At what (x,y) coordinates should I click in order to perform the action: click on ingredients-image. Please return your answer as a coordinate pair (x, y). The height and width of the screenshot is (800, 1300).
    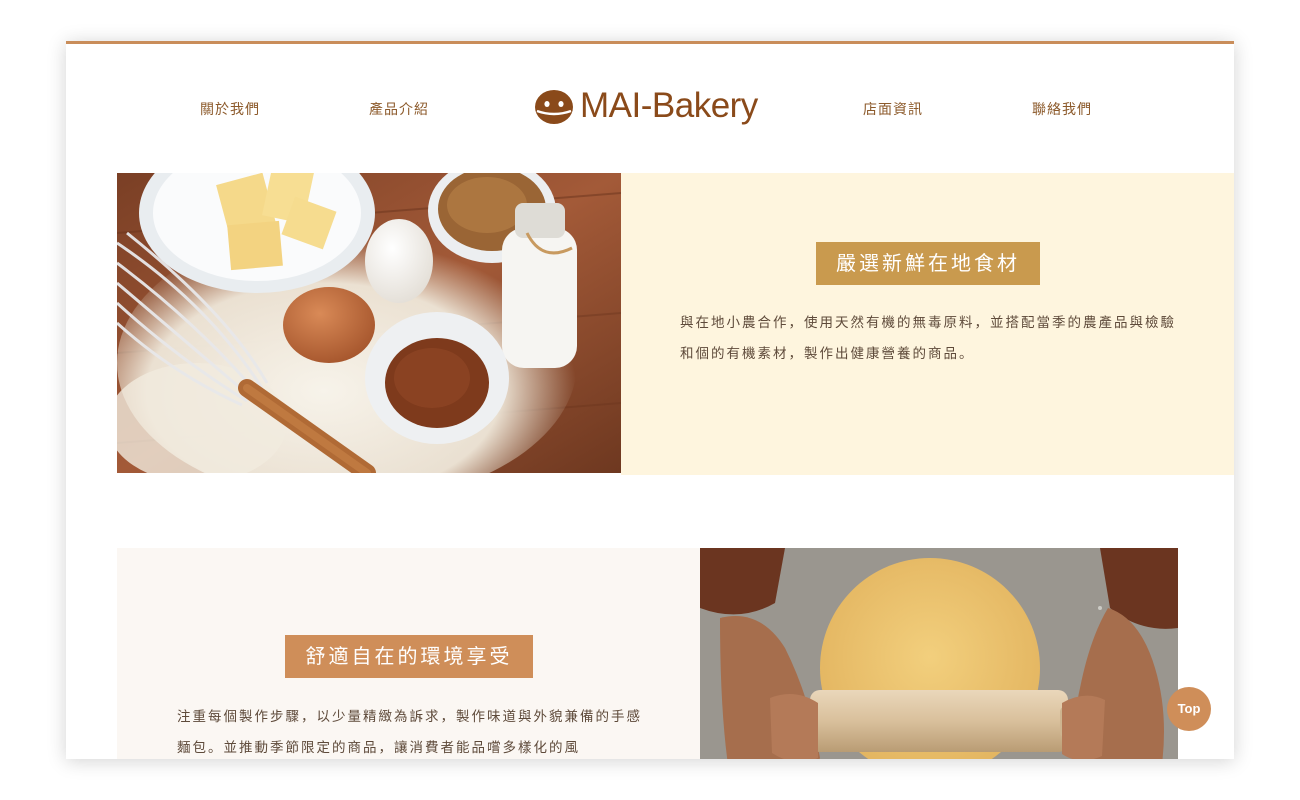
    Looking at the image, I should click on (369, 323).